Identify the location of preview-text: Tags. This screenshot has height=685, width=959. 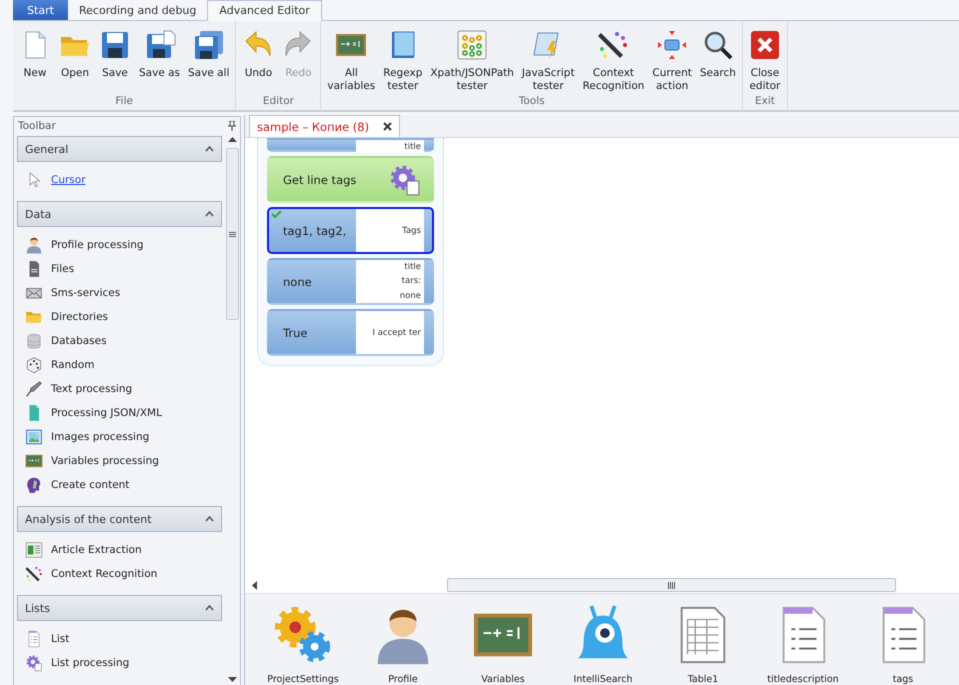
(411, 231).